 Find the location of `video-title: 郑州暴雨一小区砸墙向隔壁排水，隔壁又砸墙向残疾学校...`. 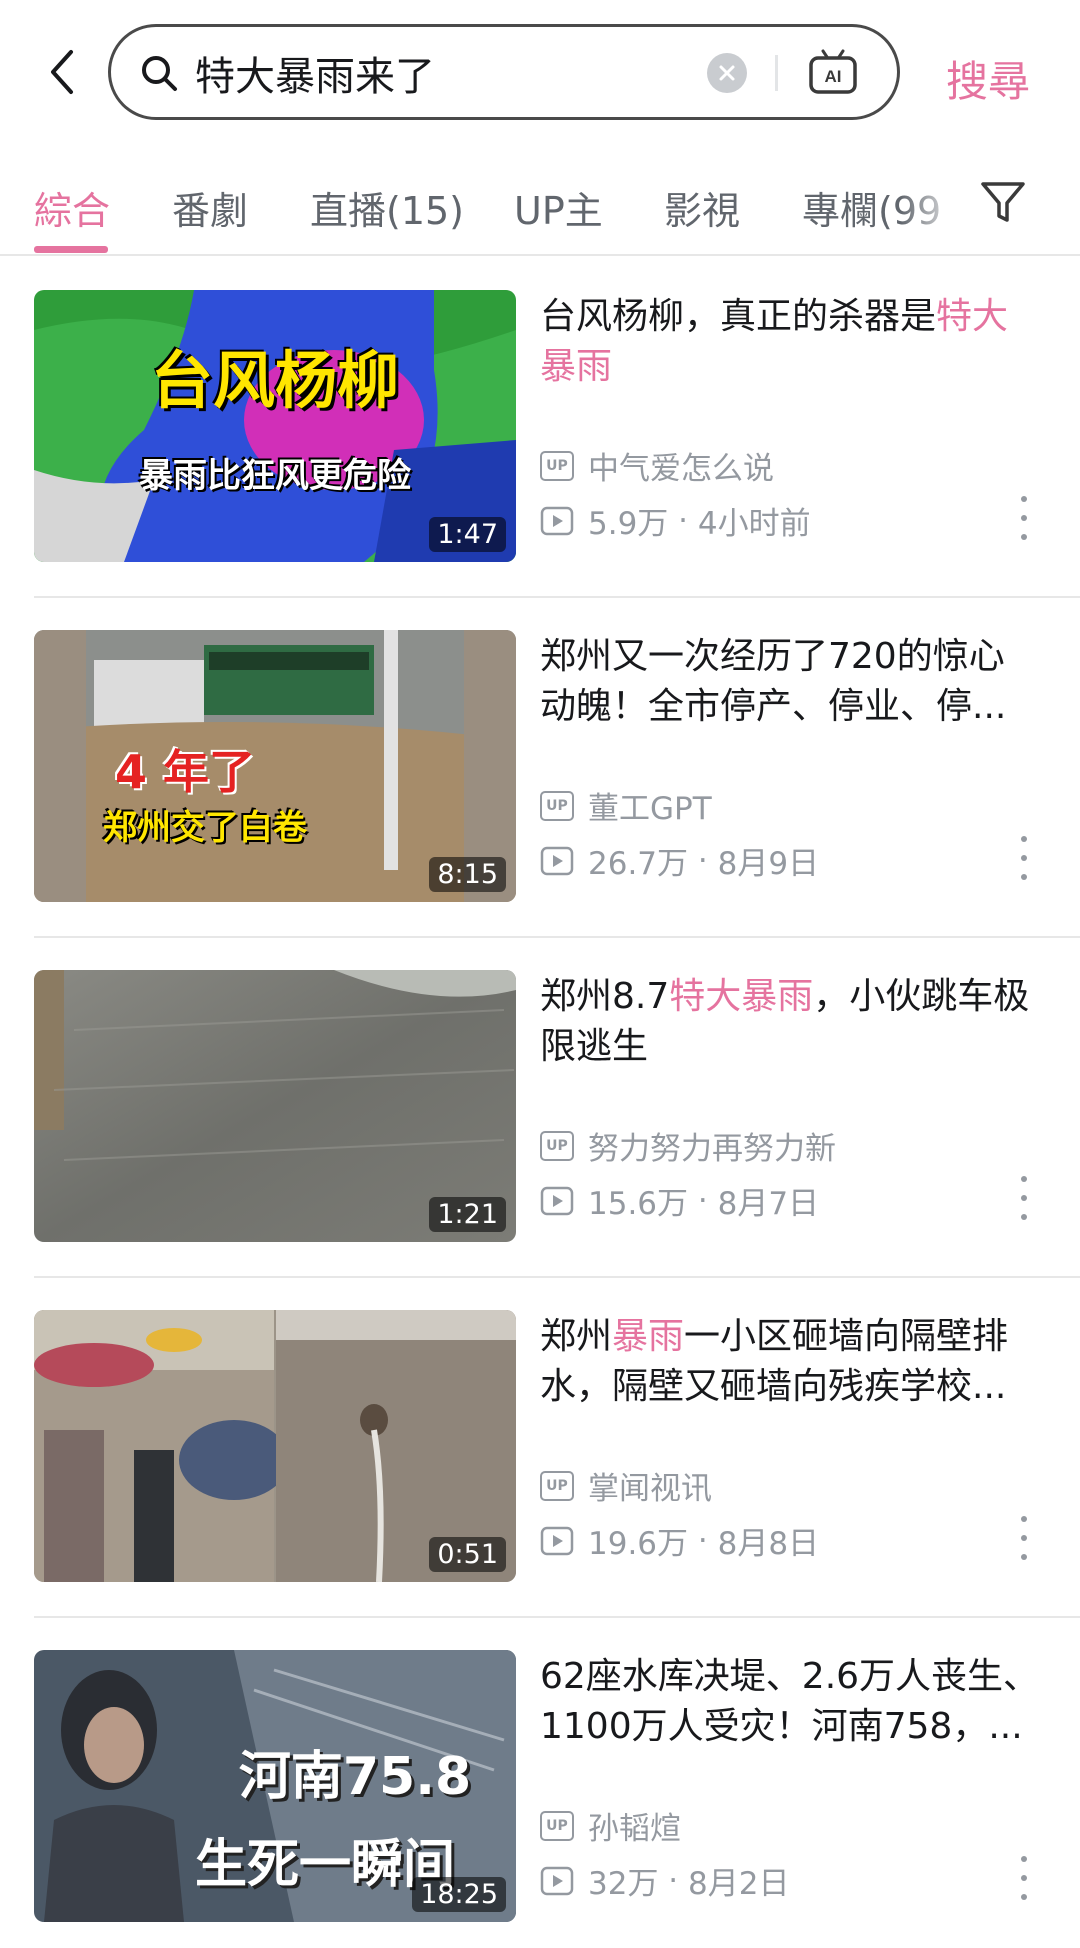

video-title: 郑州暴雨一小区砸墙向隔壁排水，隔壁又砸墙向残疾学校... is located at coordinates (790, 1362).